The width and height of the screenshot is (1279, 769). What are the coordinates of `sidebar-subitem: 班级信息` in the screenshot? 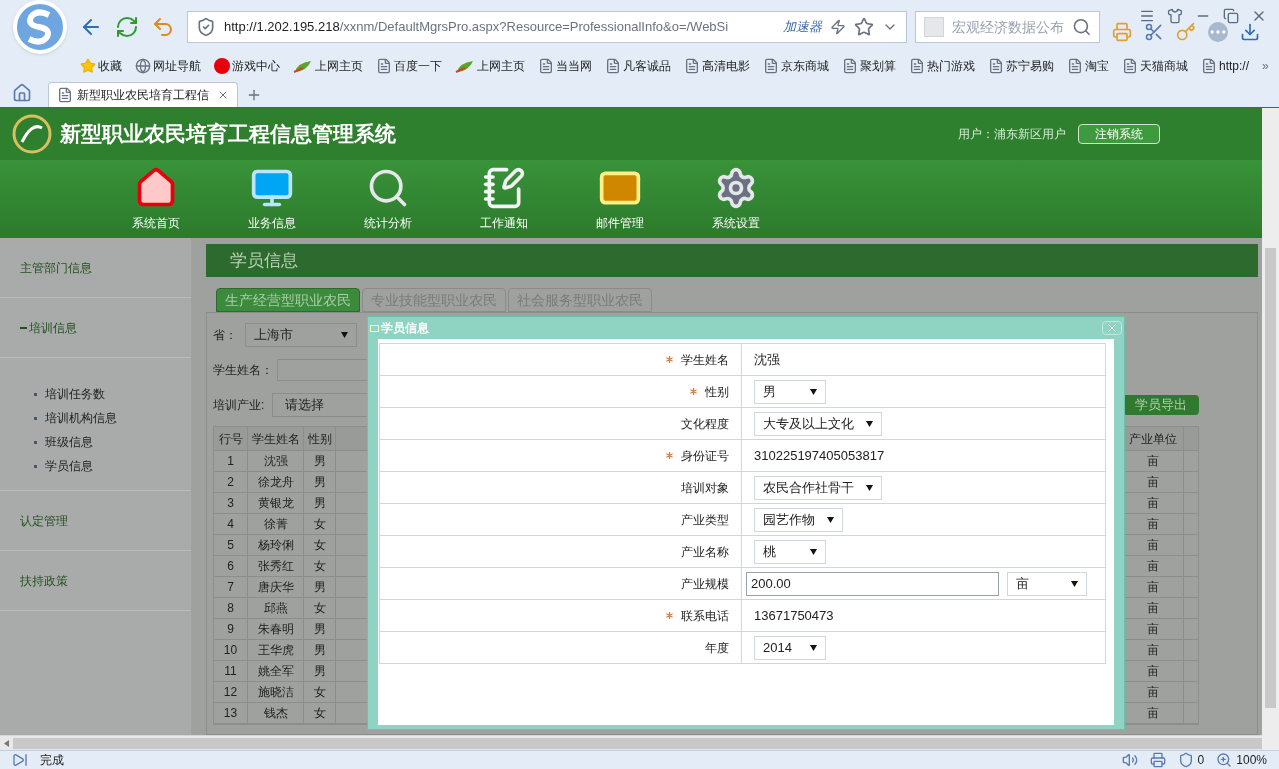 It's located at (95, 442).